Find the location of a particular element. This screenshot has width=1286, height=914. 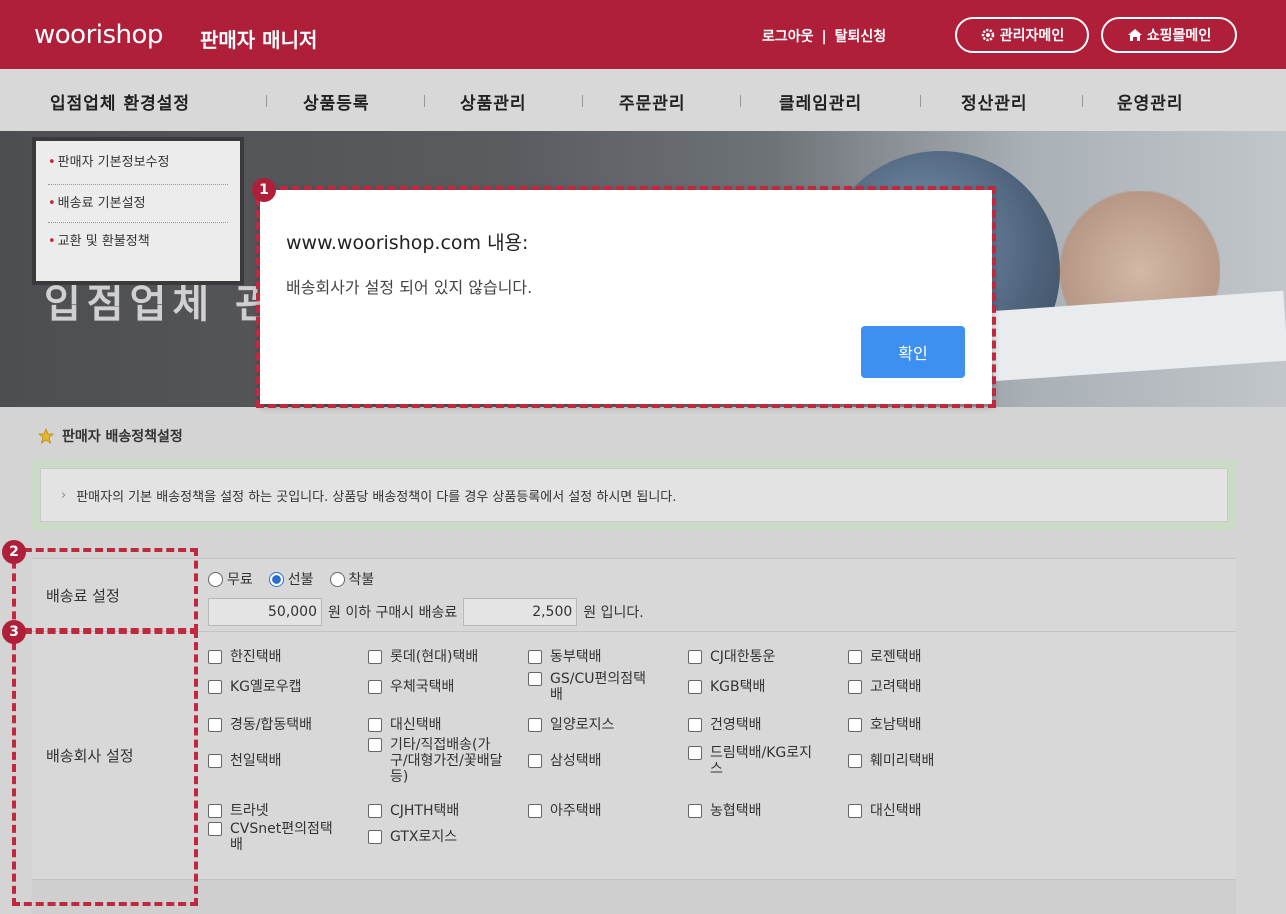

carrier-checkbox-item: 일양로지스 is located at coordinates (571, 725).